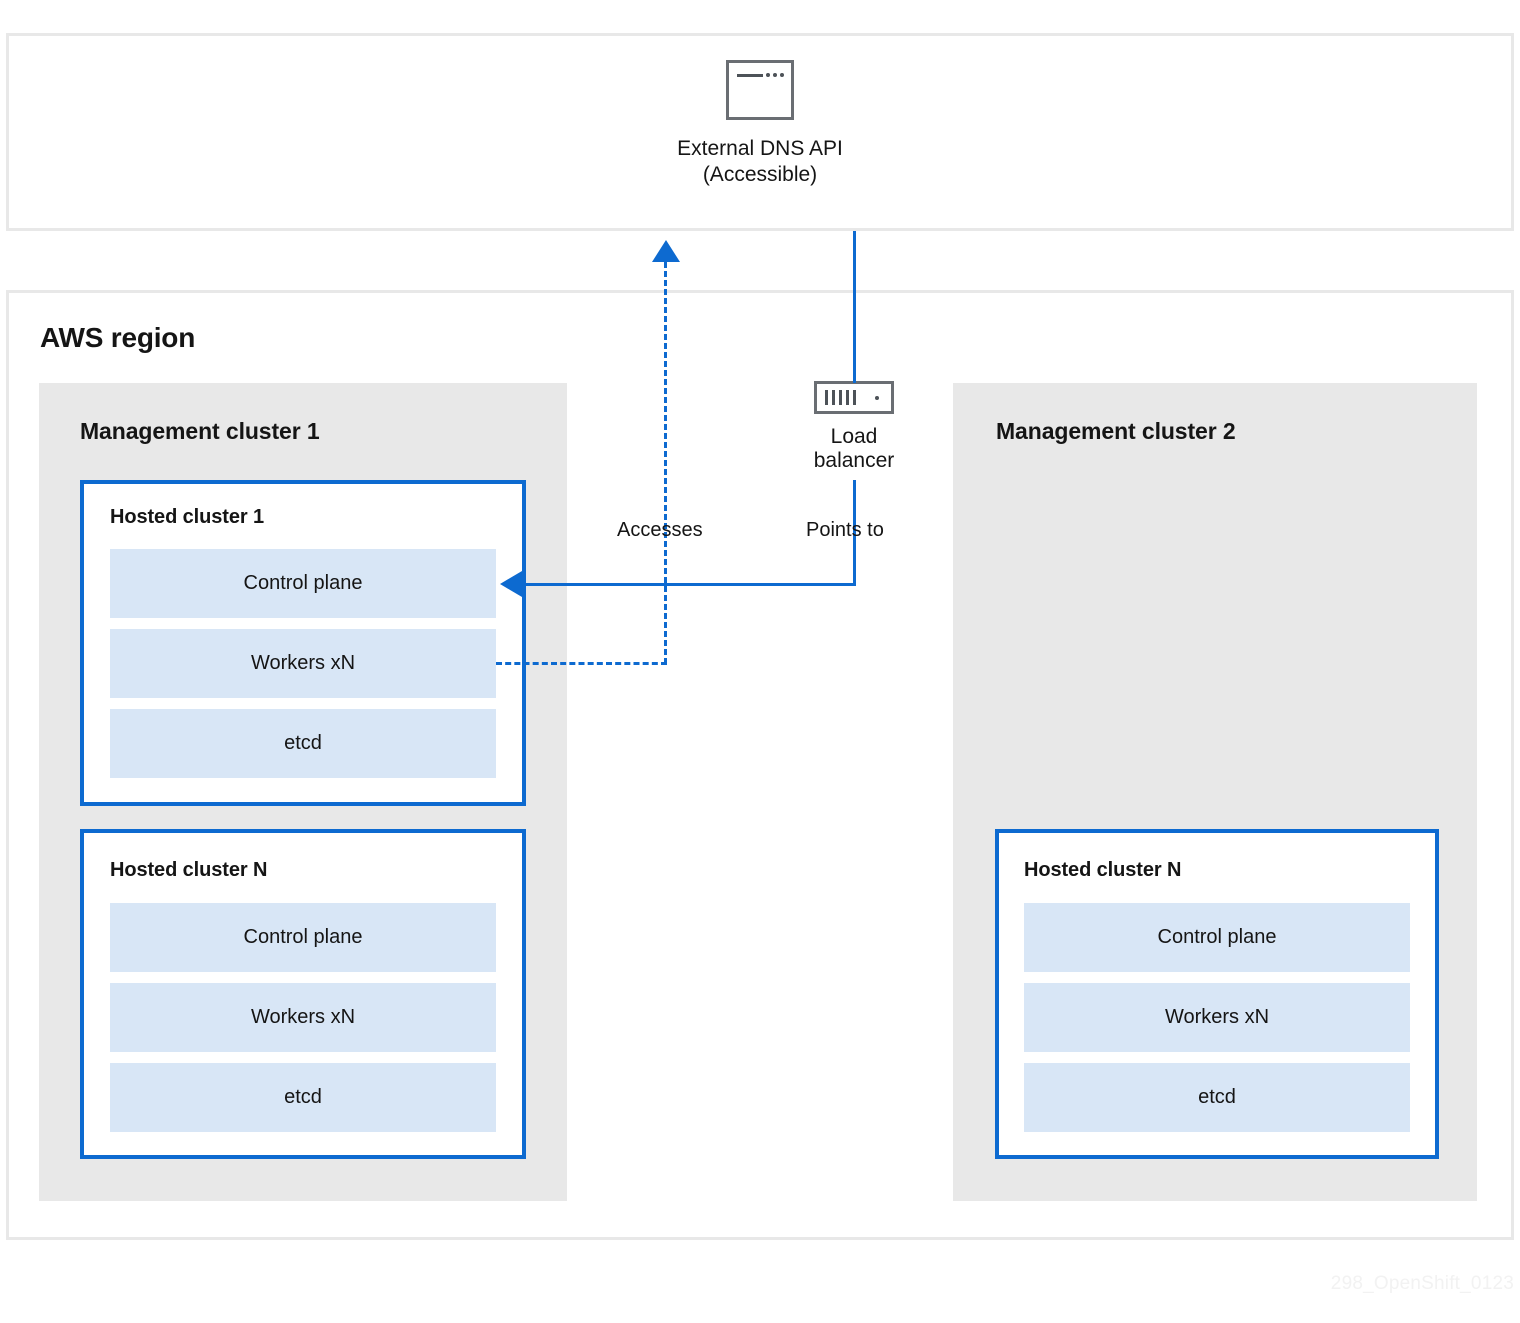  Describe the element at coordinates (1116, 431) in the screenshot. I see `management-cluster-2-title: Management cluster 2` at that location.